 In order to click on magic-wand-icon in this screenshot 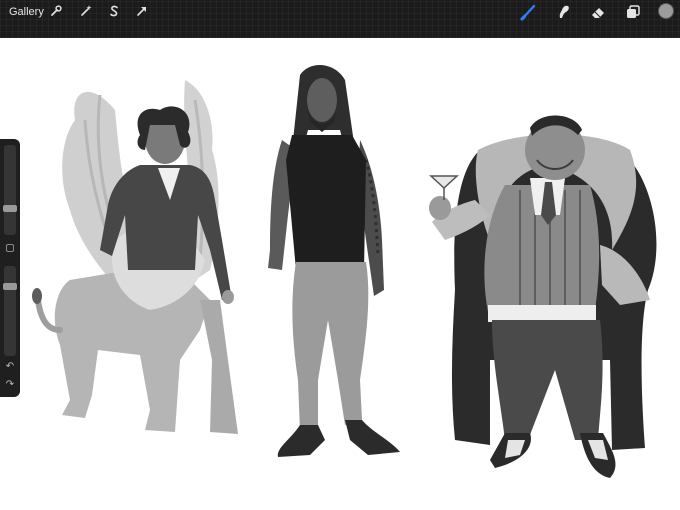, I will do `click(86, 11)`.